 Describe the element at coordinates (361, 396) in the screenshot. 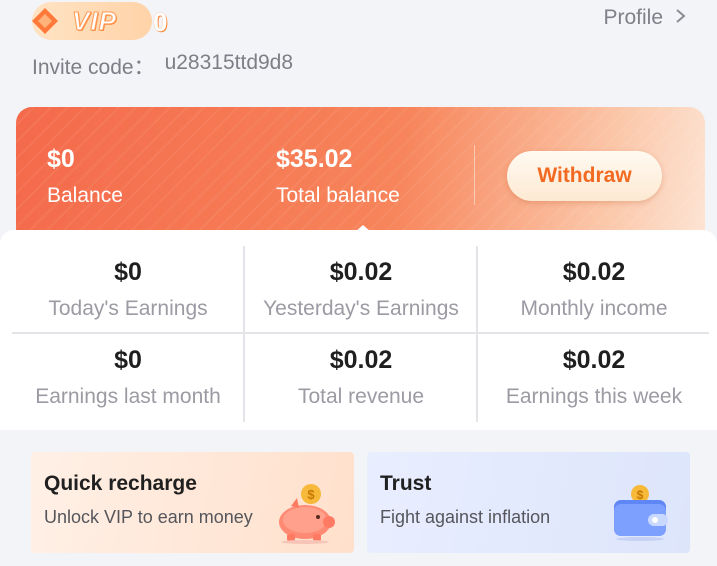

I see `stat-label: Total revenue` at that location.